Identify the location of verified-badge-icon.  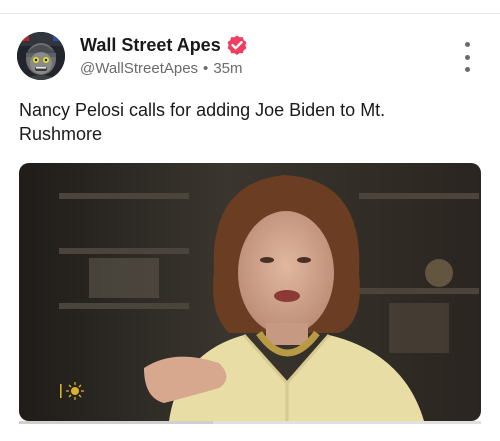
(237, 45).